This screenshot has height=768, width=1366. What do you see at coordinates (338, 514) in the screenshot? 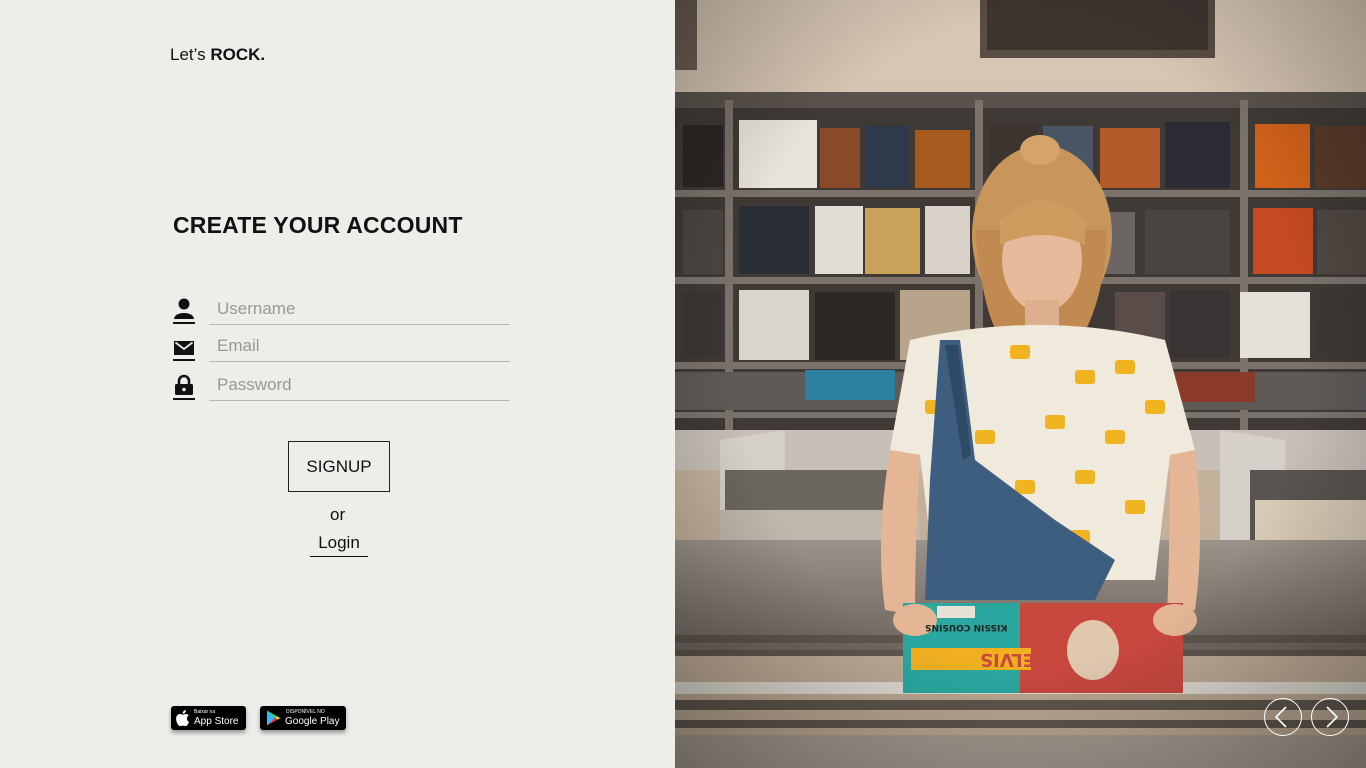
I see `or-separator: or` at bounding box center [338, 514].